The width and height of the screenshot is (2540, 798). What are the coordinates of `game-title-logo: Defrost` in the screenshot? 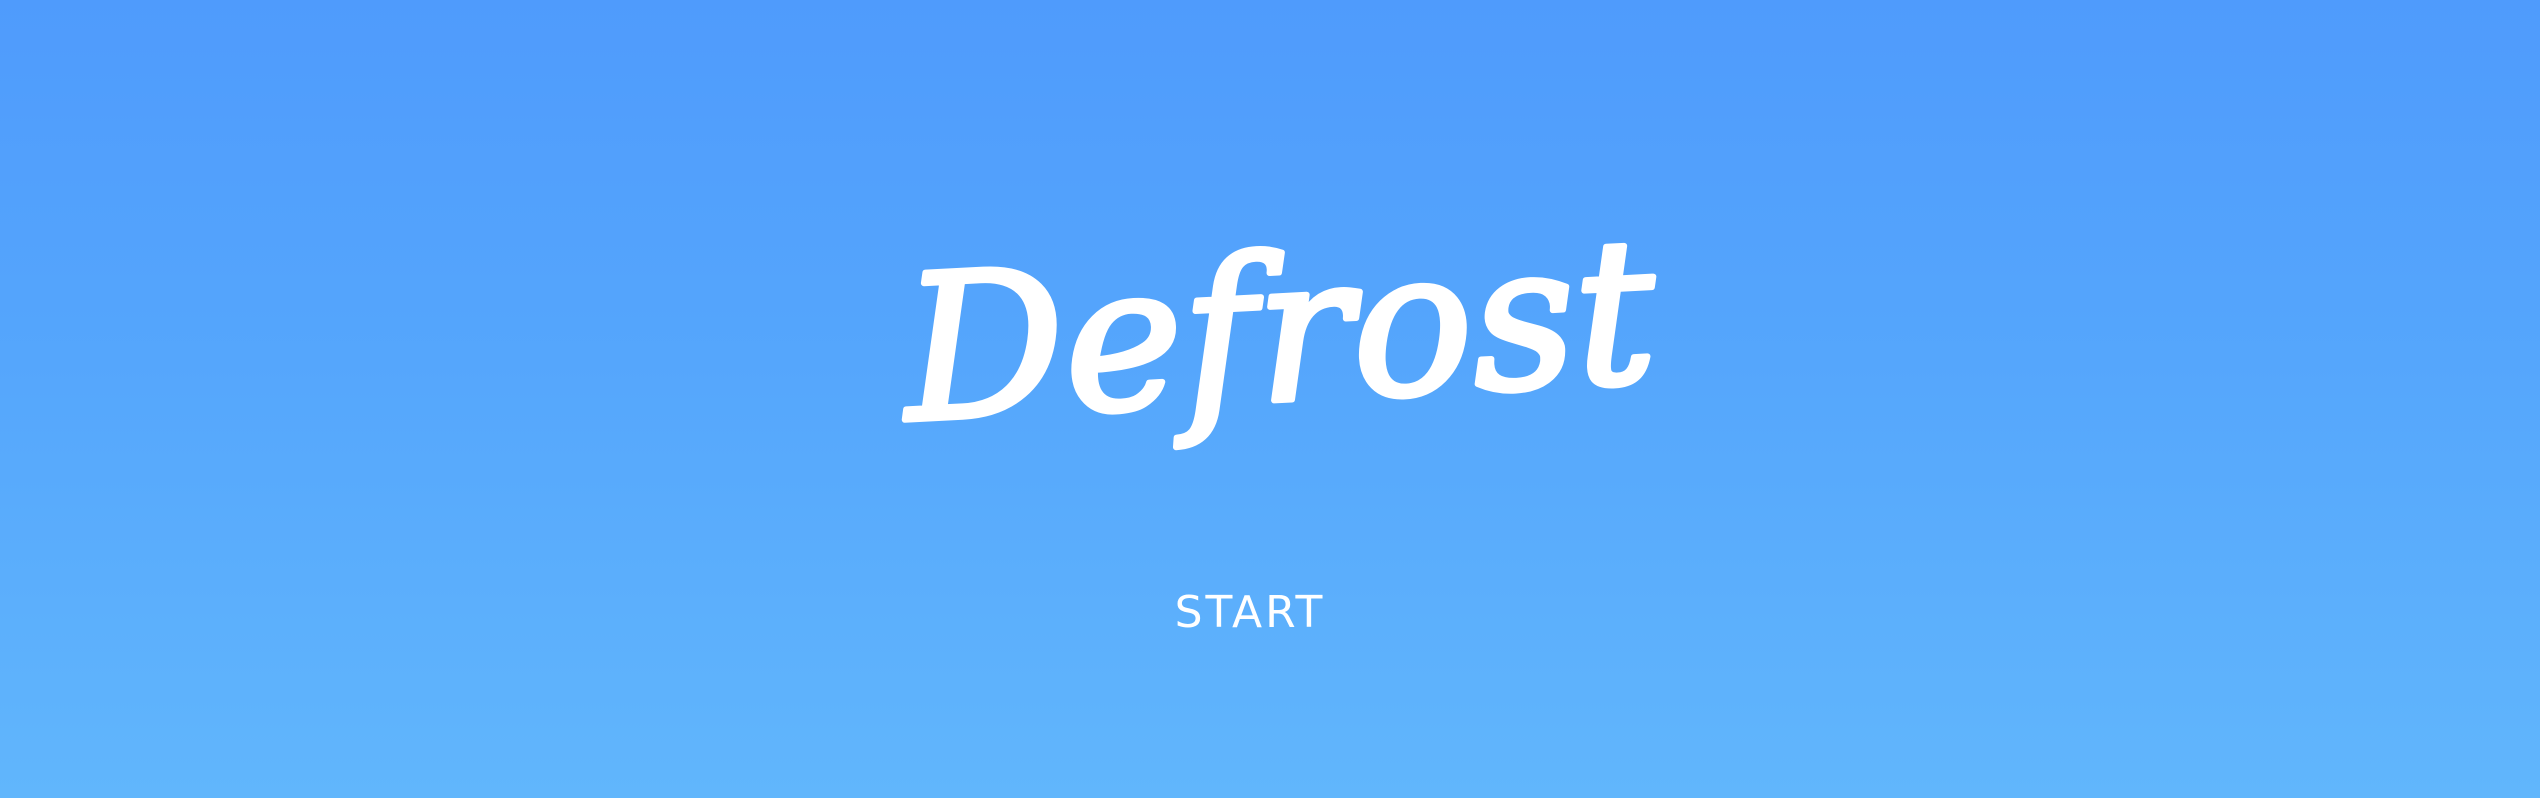 It's located at (1278, 335).